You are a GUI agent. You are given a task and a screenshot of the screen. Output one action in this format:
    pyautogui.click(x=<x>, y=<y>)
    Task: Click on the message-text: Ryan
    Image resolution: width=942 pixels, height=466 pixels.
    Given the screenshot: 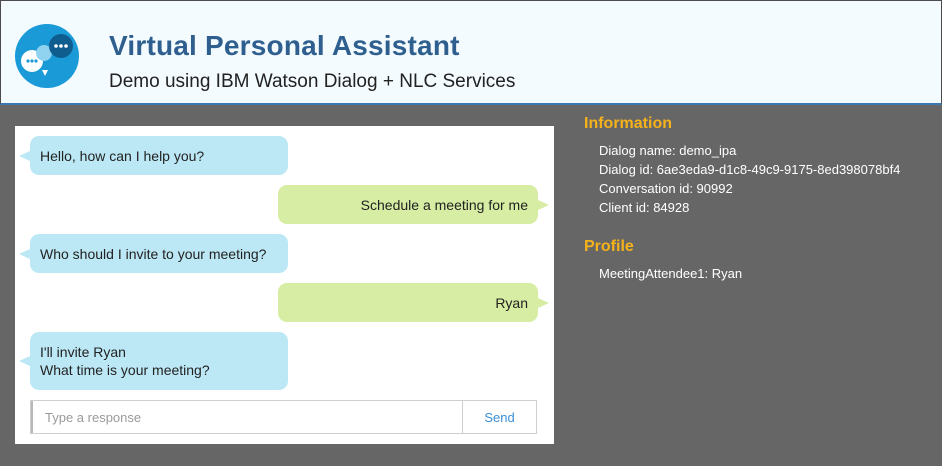 What is the action you would take?
    pyautogui.click(x=511, y=302)
    